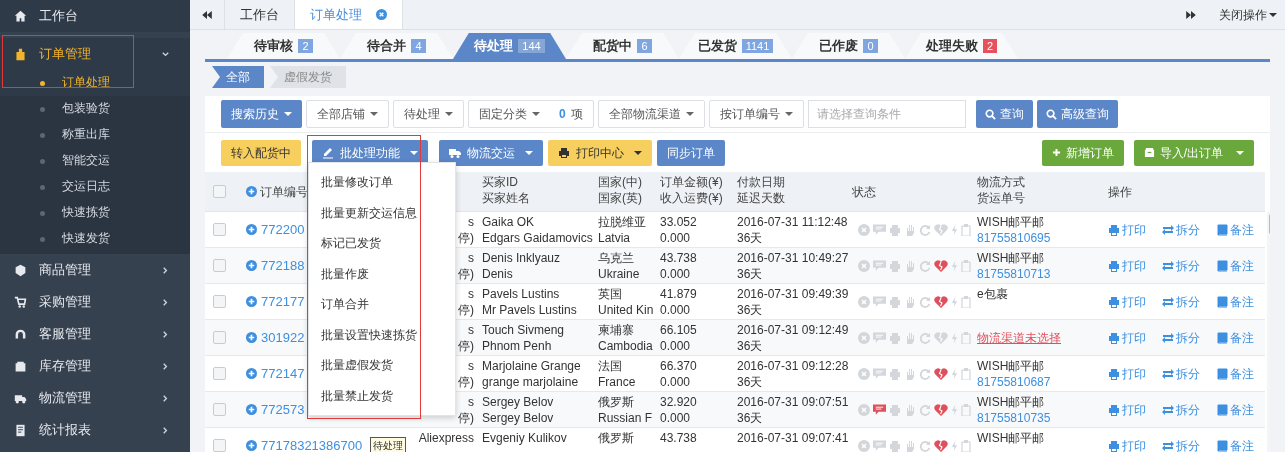 The width and height of the screenshot is (1285, 452). I want to click on action-button: 转入配货中, so click(261, 152).